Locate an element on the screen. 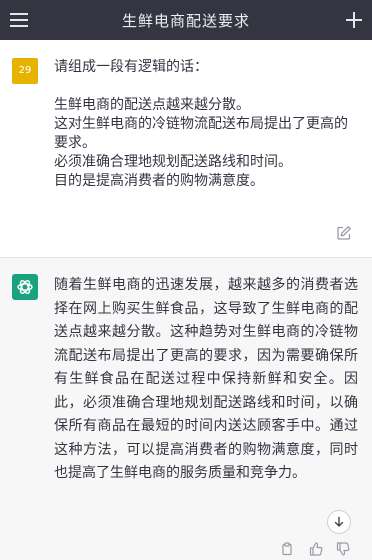 The width and height of the screenshot is (372, 560). conversation-title: 生鲜电商配送要求 is located at coordinates (185, 21).